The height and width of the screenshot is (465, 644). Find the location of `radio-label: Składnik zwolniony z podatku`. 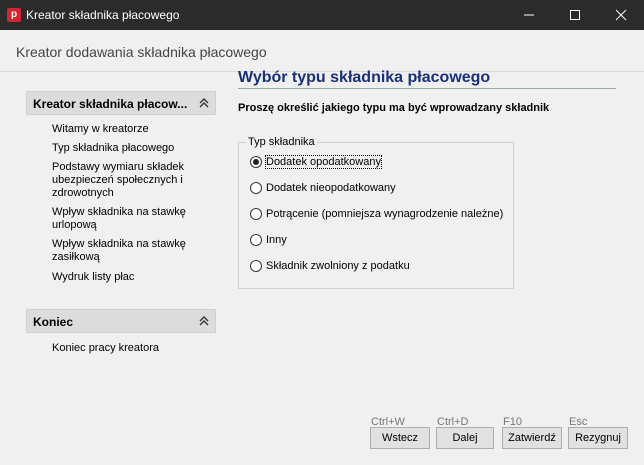

radio-label: Składnik zwolniony z podatku is located at coordinates (338, 266).